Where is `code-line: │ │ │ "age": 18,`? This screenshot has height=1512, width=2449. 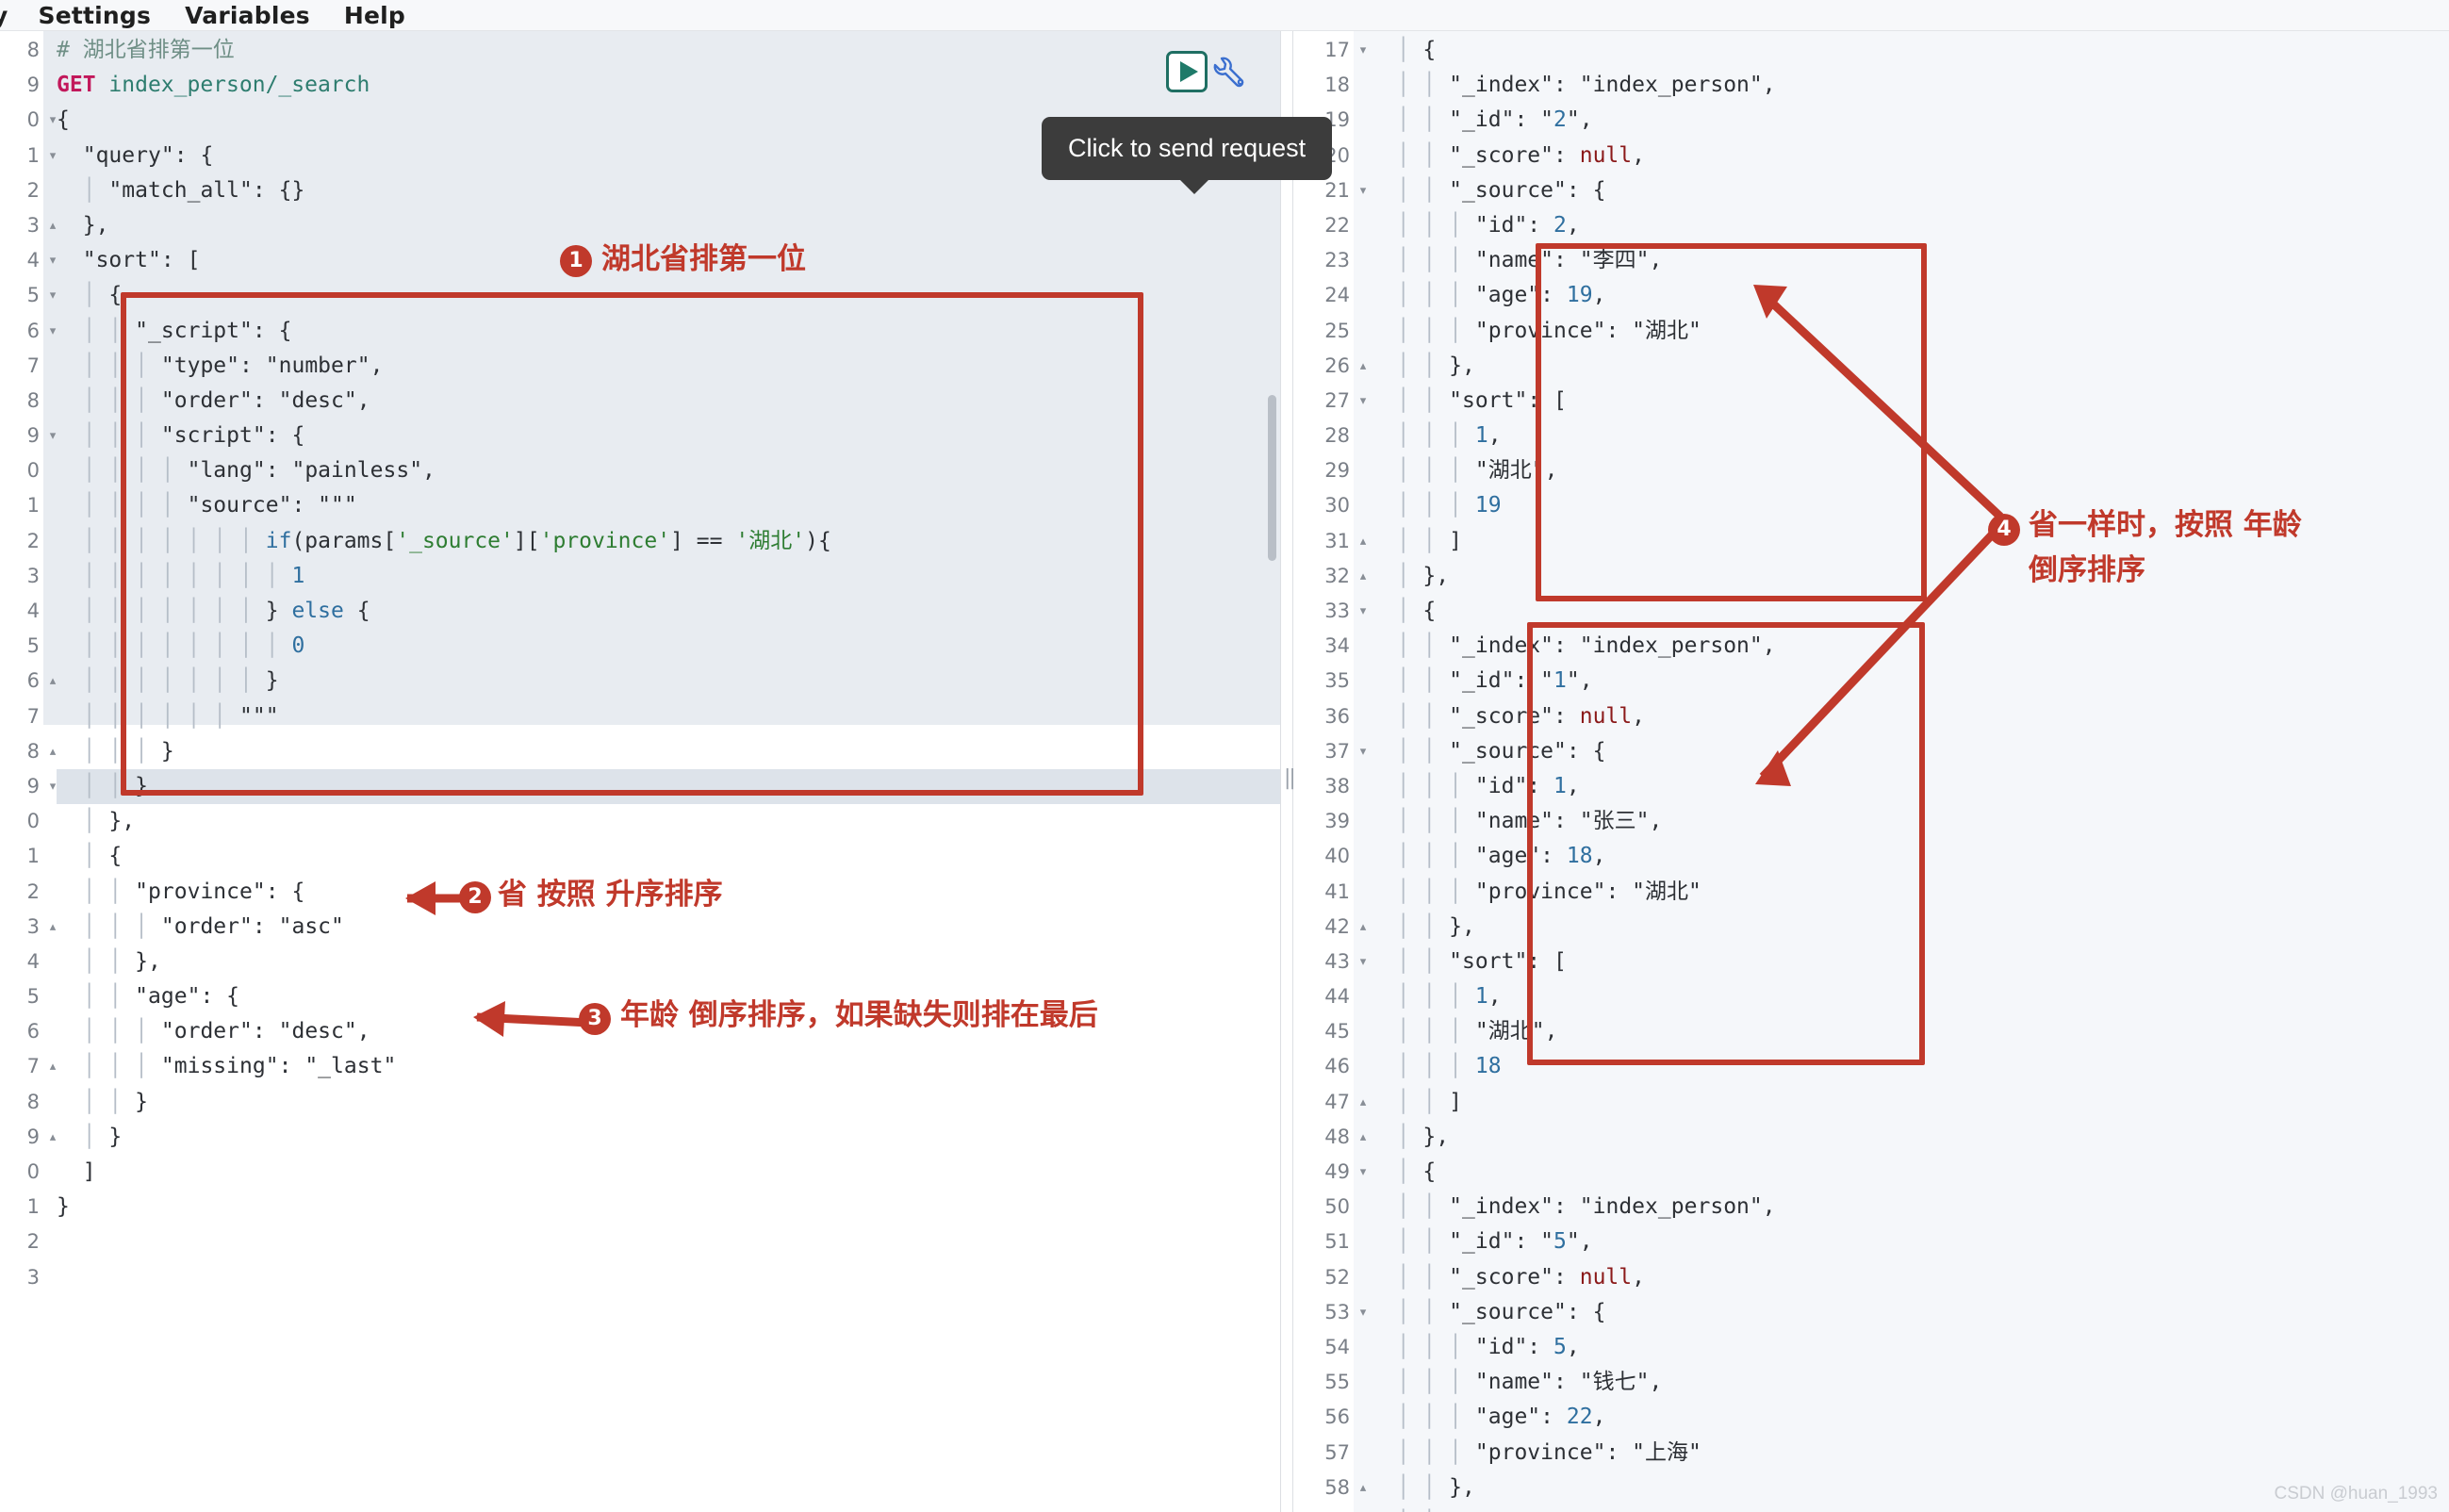 code-line: │ │ │ "age": 18, is located at coordinates (1910, 856).